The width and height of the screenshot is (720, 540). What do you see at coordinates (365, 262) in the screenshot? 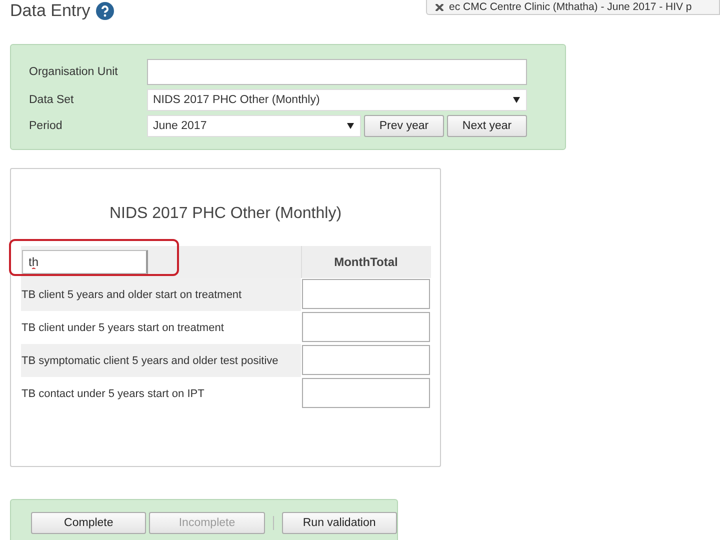
I see `column-header: MonthTotal` at bounding box center [365, 262].